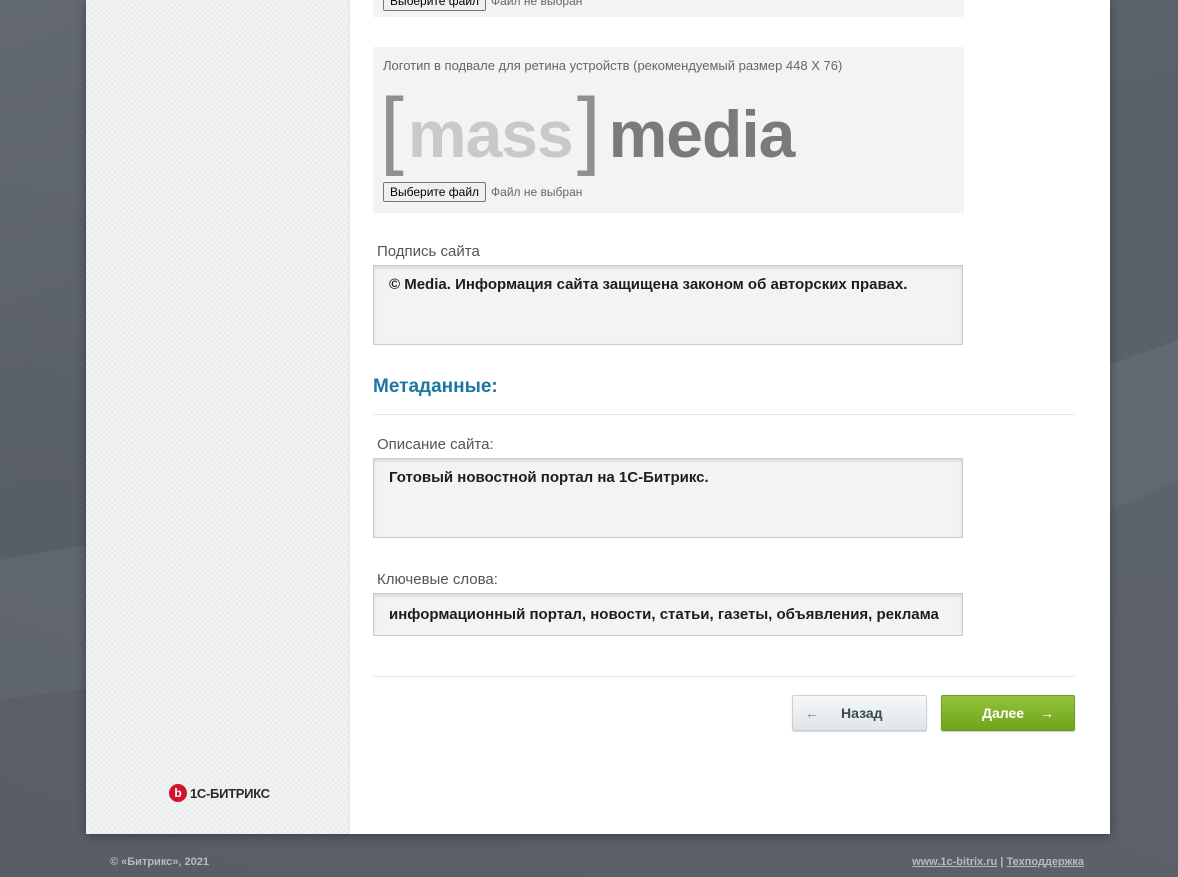 The width and height of the screenshot is (1178, 877). I want to click on next-button: Далее →, so click(1008, 713).